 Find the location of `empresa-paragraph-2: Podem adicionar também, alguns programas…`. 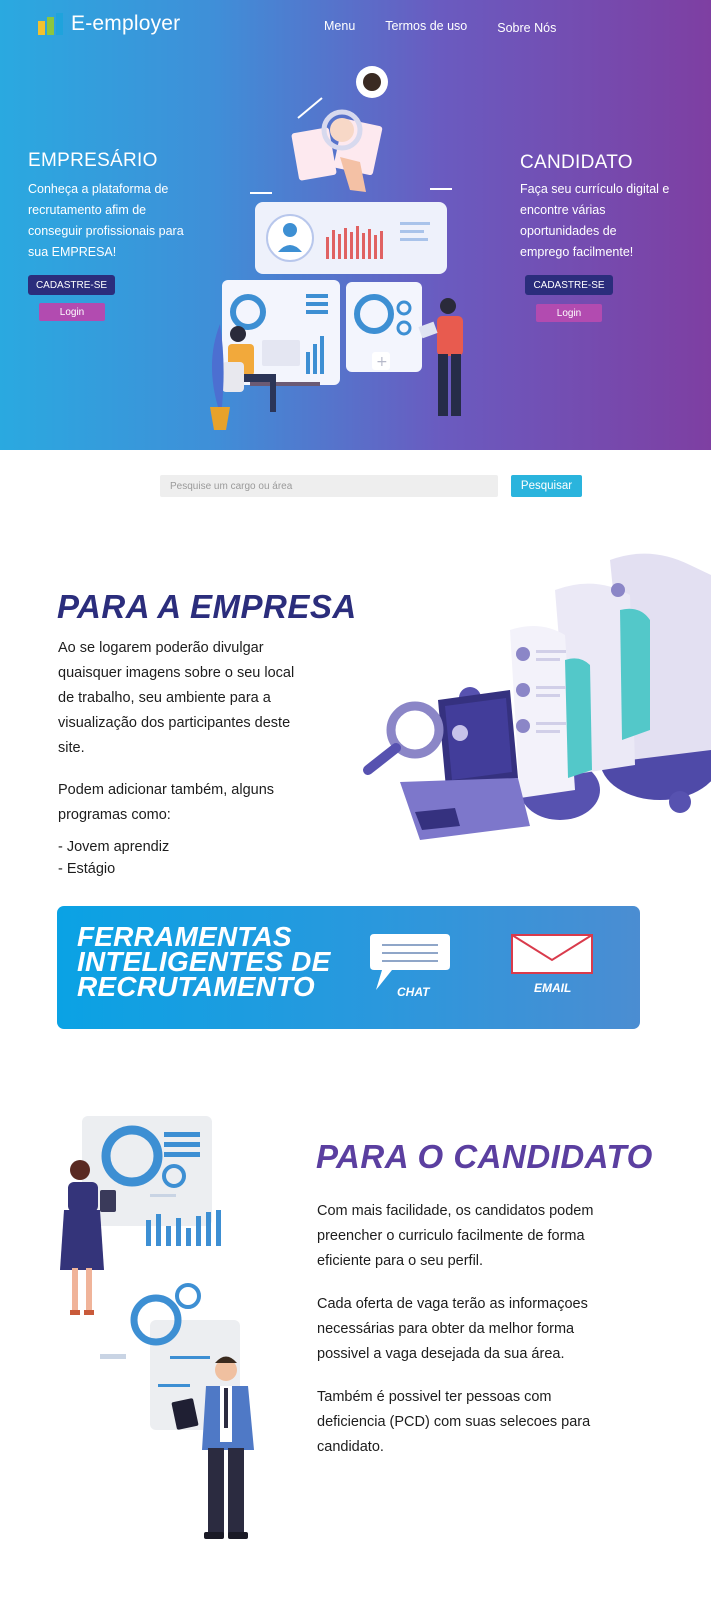

empresa-paragraph-2: Podem adicionar também, alguns programas… is located at coordinates (166, 803).